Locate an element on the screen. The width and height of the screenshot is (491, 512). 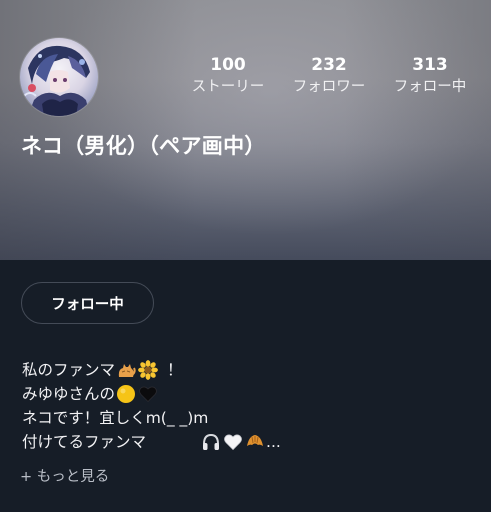
cat-emoji-icon is located at coordinates (126, 370).